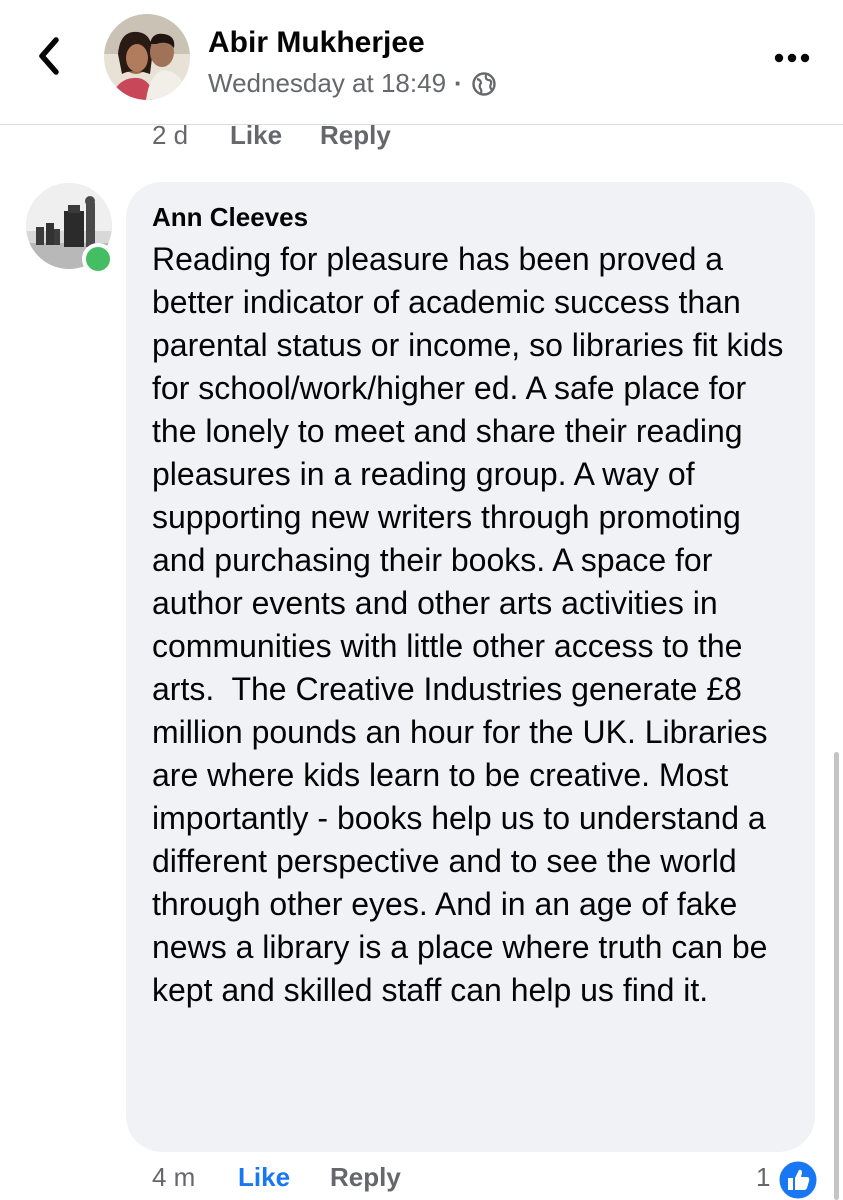 This screenshot has height=1200, width=843. I want to click on comment-time: 4 m, so click(173, 1177).